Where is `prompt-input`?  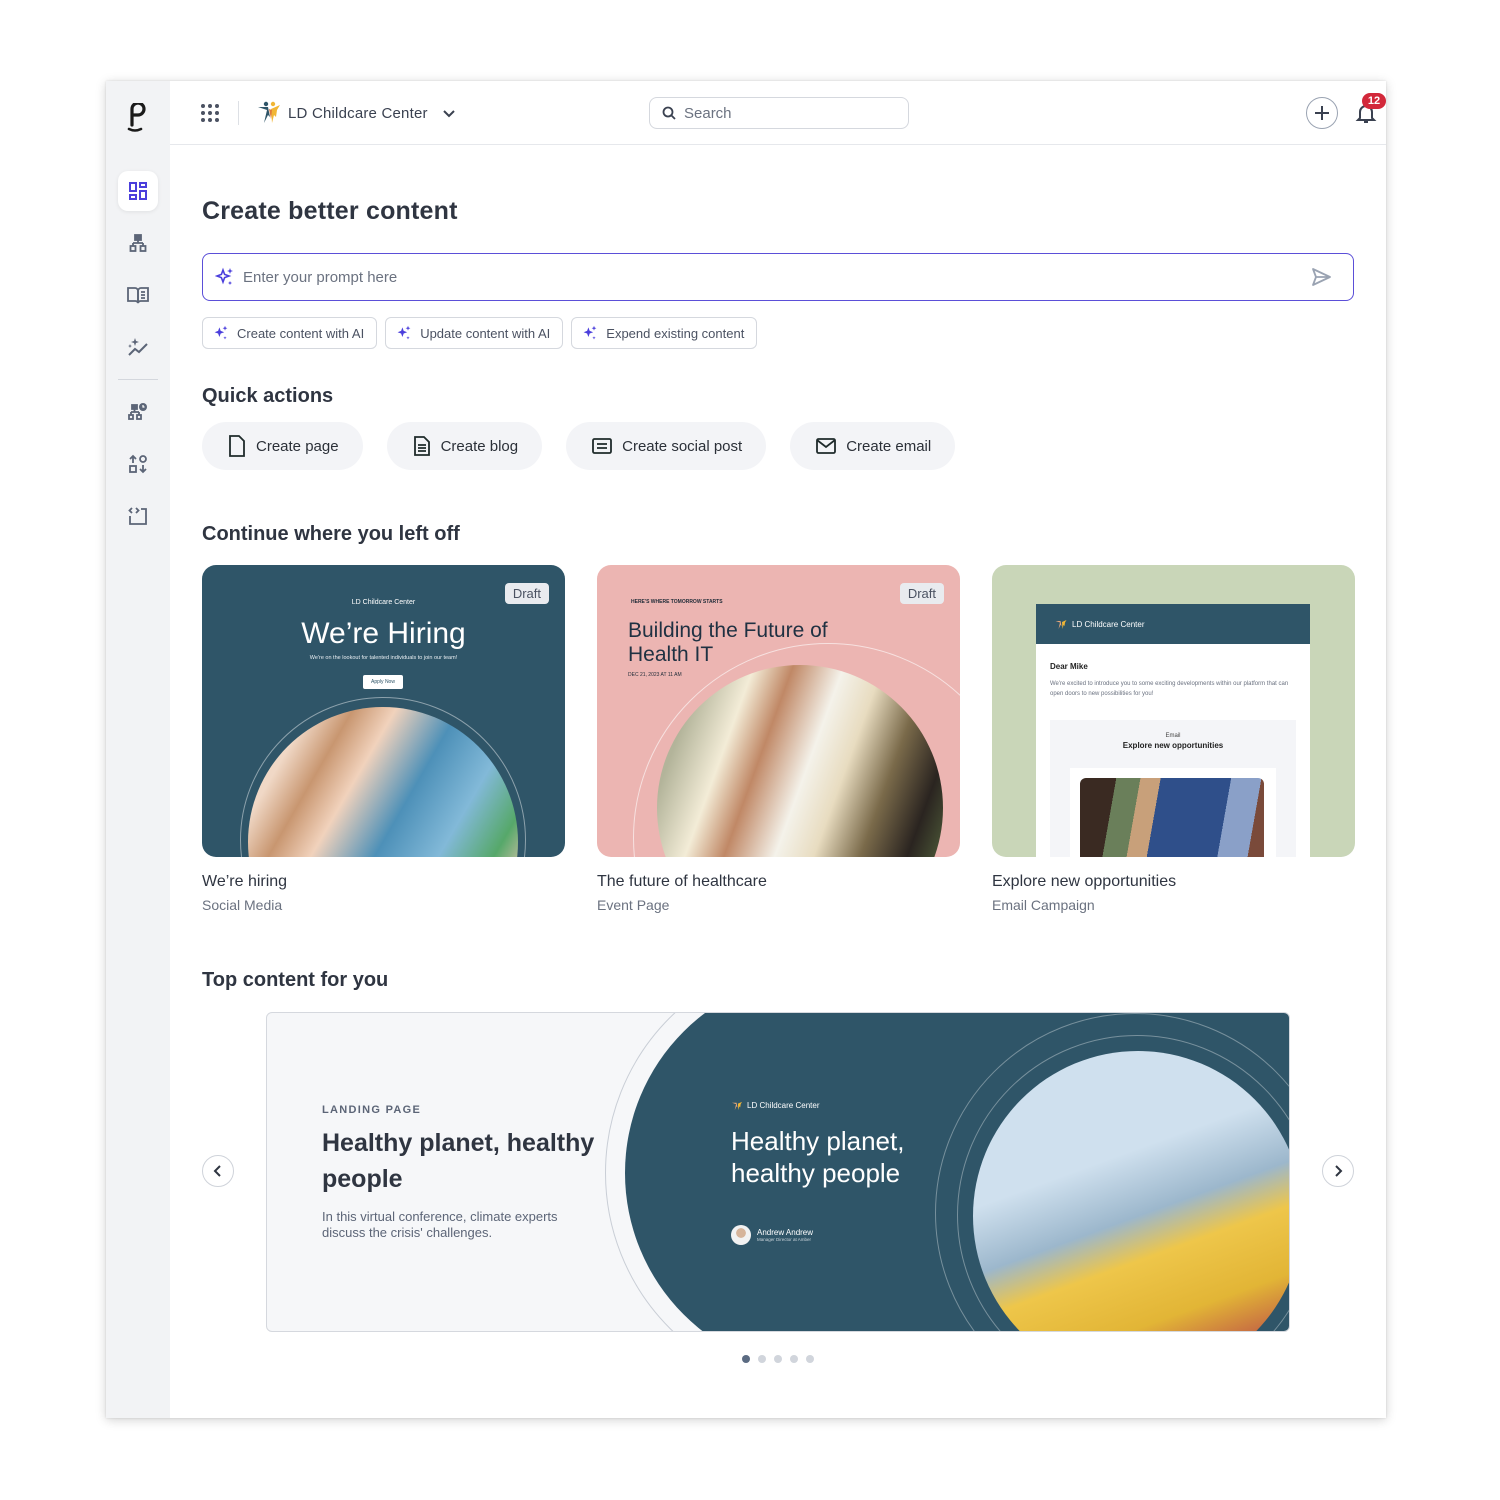
prompt-input is located at coordinates (776, 277).